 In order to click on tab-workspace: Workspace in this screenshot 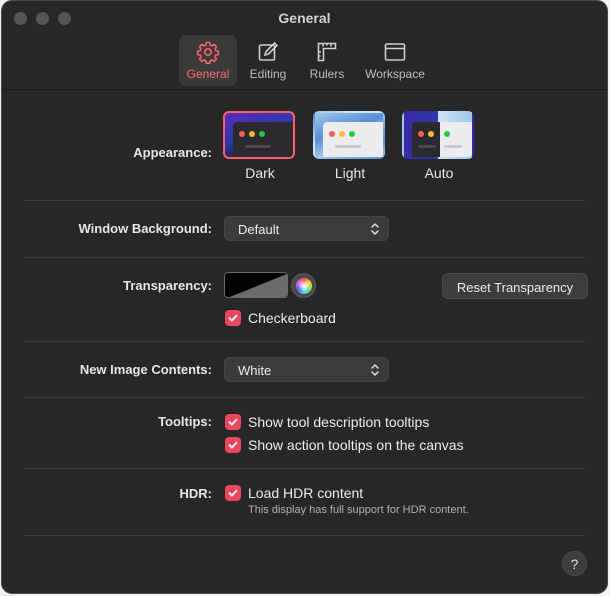, I will do `click(395, 60)`.